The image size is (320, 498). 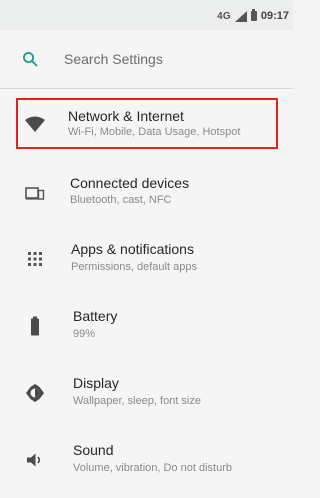 I want to click on network-type-label: 4G, so click(x=224, y=16).